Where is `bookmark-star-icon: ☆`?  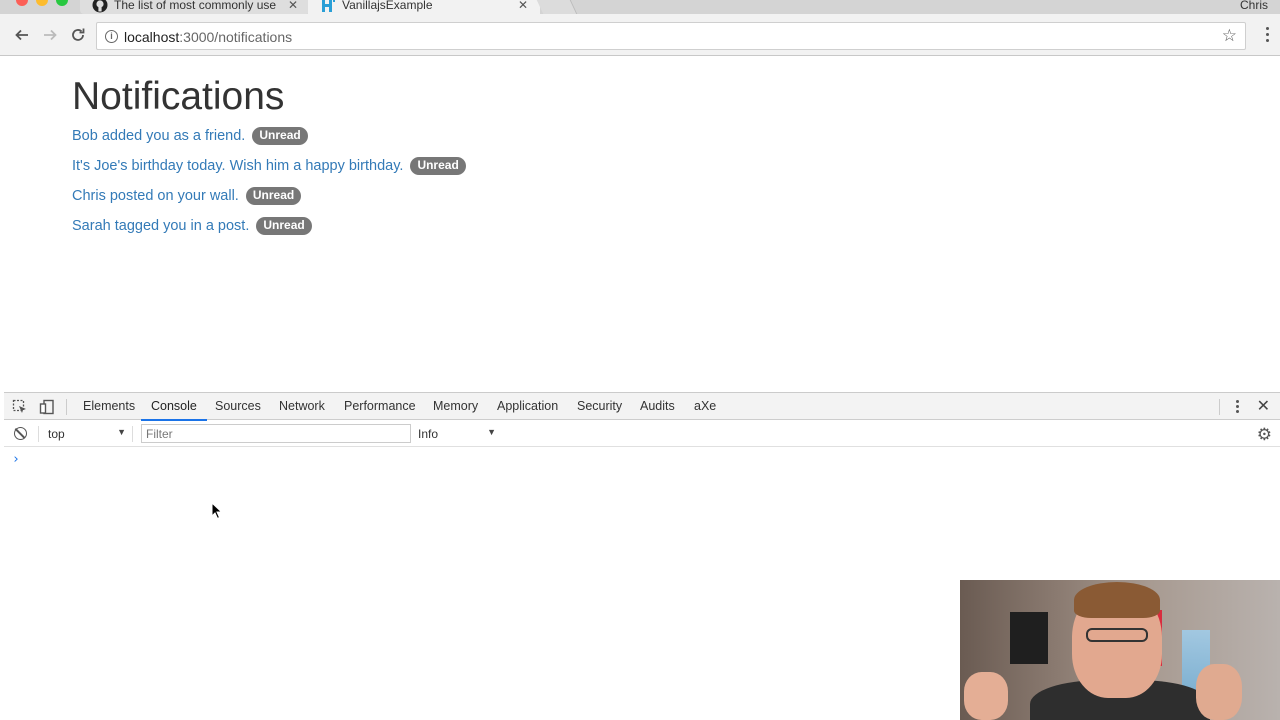 bookmark-star-icon: ☆ is located at coordinates (1229, 36).